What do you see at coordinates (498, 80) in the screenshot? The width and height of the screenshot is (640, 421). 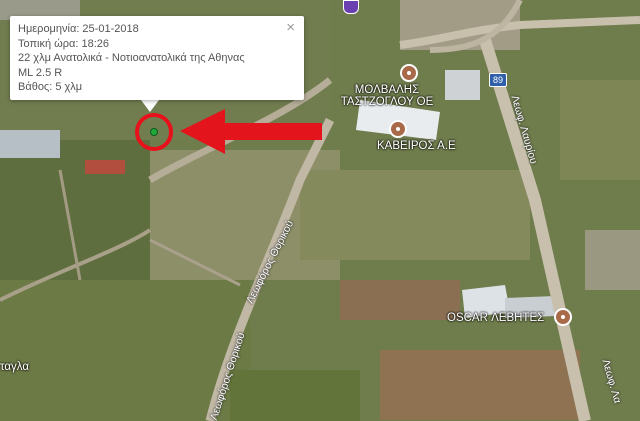 I see `route-shield: 89` at bounding box center [498, 80].